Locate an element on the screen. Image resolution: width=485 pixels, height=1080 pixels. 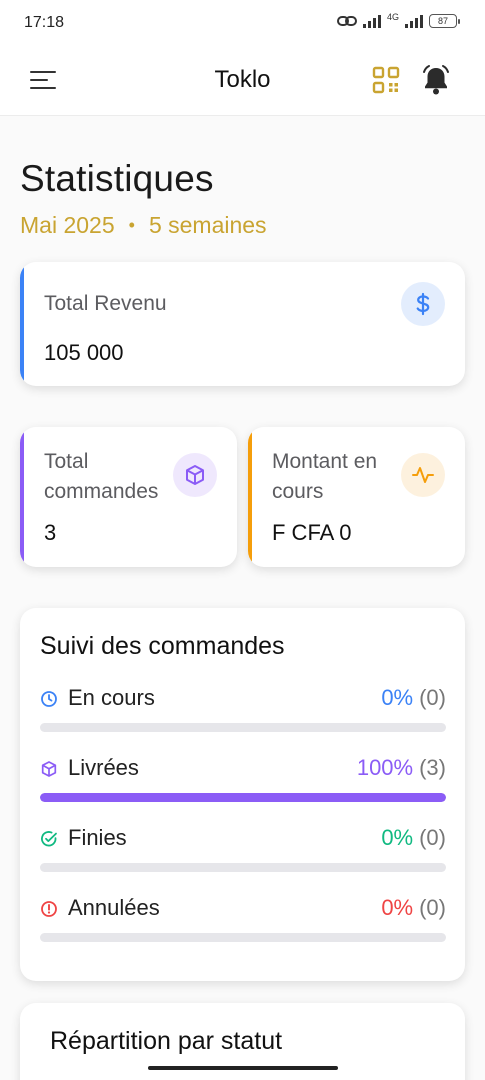
progress-fill is located at coordinates (243, 797).